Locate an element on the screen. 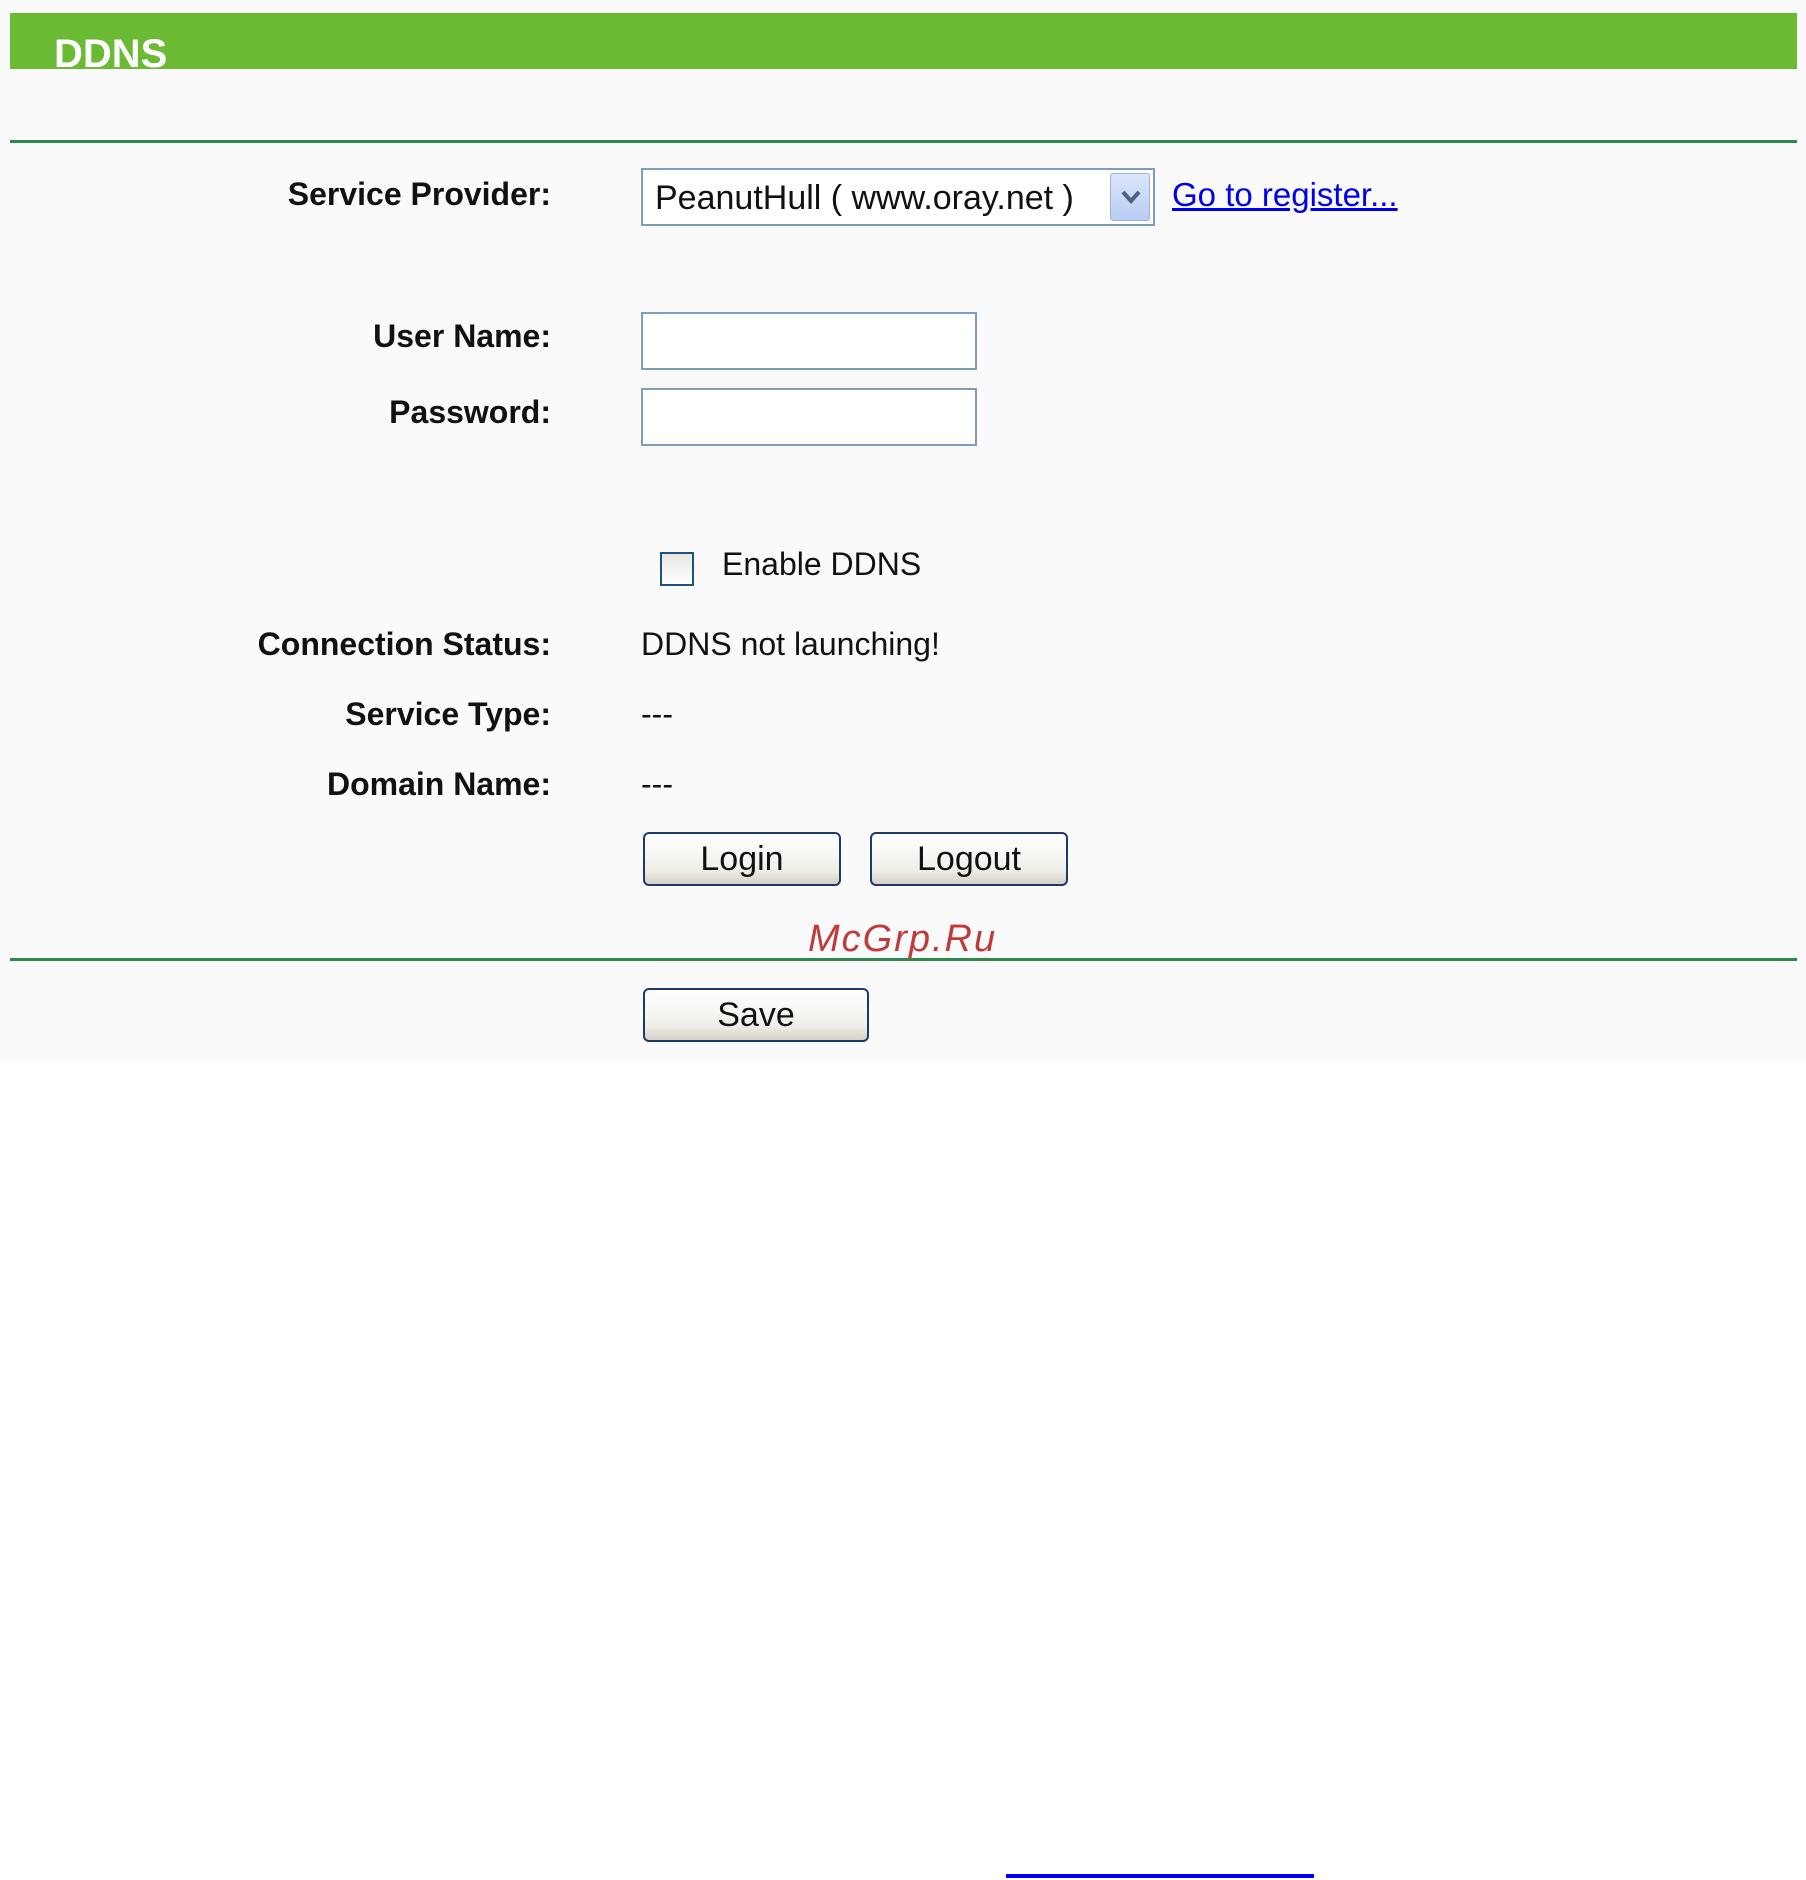 The width and height of the screenshot is (1806, 1880). logout-button: Logout is located at coordinates (969, 859).